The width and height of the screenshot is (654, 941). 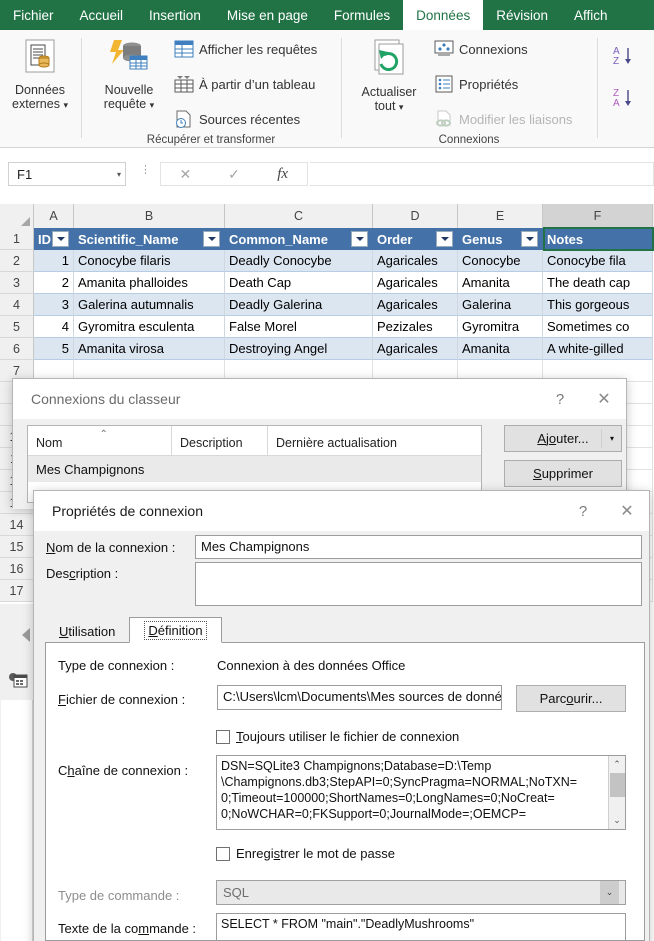 I want to click on ribbon-tab-donnees: Données, so click(x=443, y=15).